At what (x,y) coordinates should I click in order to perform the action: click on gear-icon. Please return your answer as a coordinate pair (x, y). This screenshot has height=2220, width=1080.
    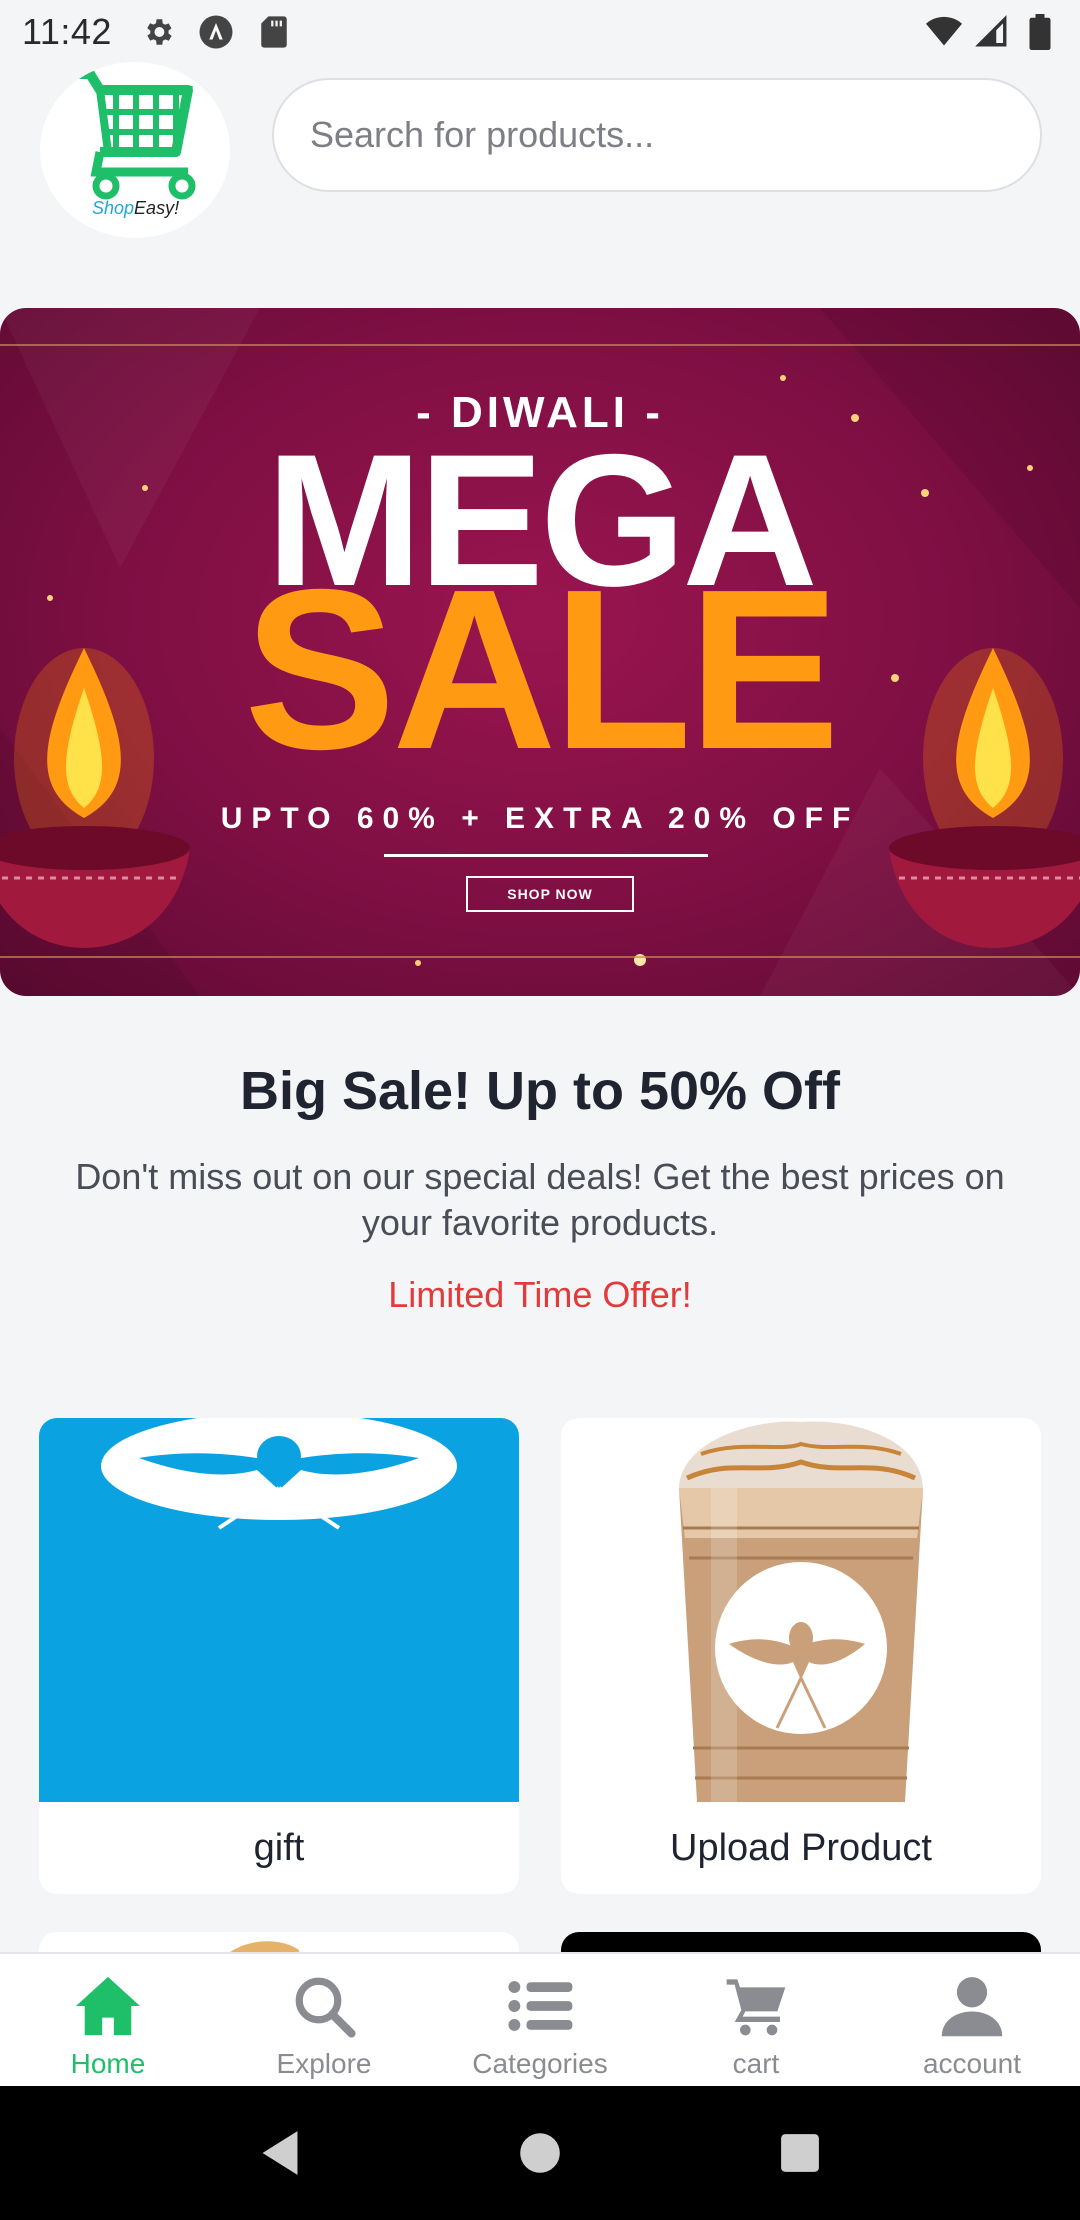
    Looking at the image, I should click on (158, 32).